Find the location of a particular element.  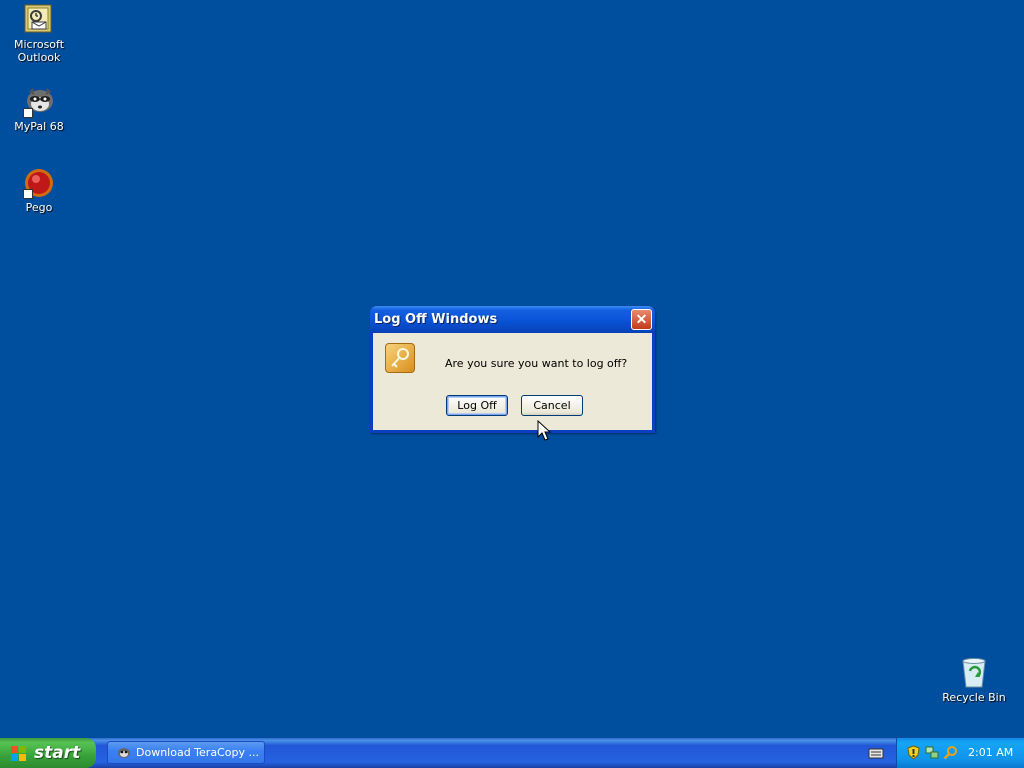

desktop-icon-microsoft-outlook: Microsoft Outlook is located at coordinates (39, 34).